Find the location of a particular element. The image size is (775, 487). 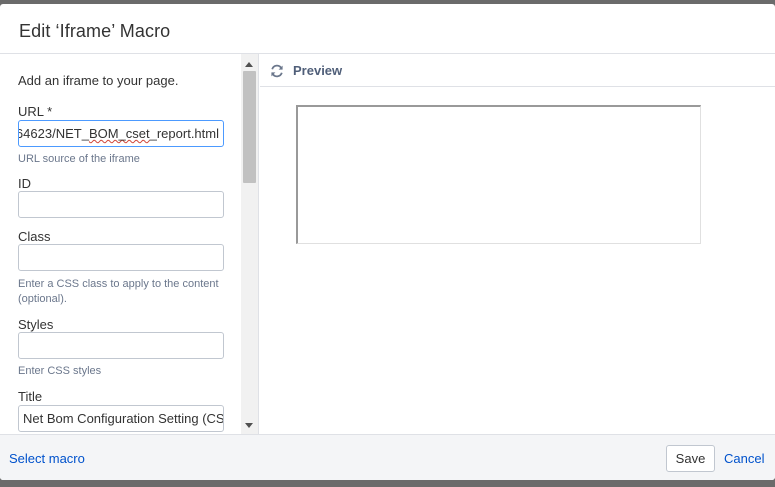

title-input: Net Bom Configuration Setting (CSE is located at coordinates (121, 418).